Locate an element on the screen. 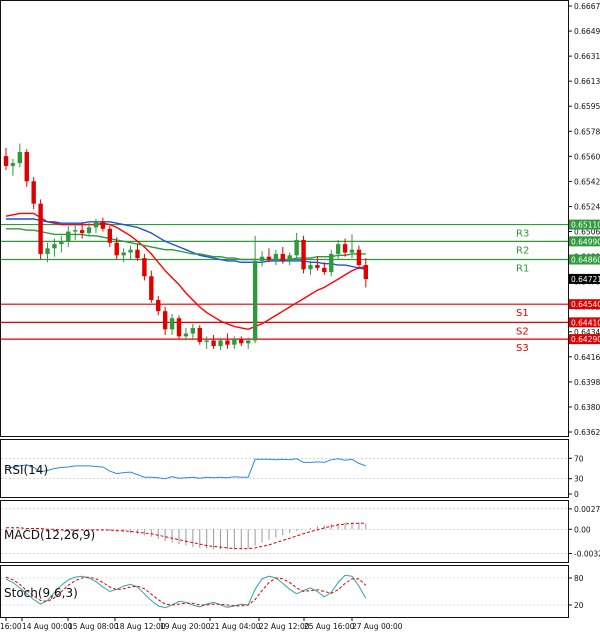 This screenshot has height=635, width=600. price-tick-label: 0.63800 is located at coordinates (587, 407).